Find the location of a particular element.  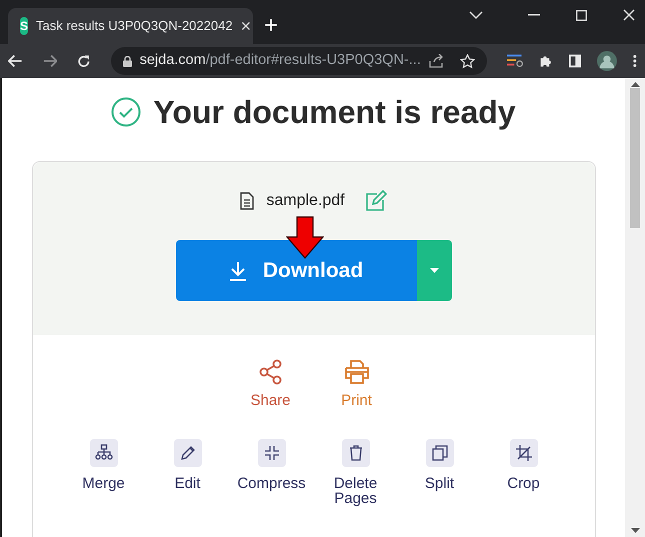

favicon: S is located at coordinates (24, 26).